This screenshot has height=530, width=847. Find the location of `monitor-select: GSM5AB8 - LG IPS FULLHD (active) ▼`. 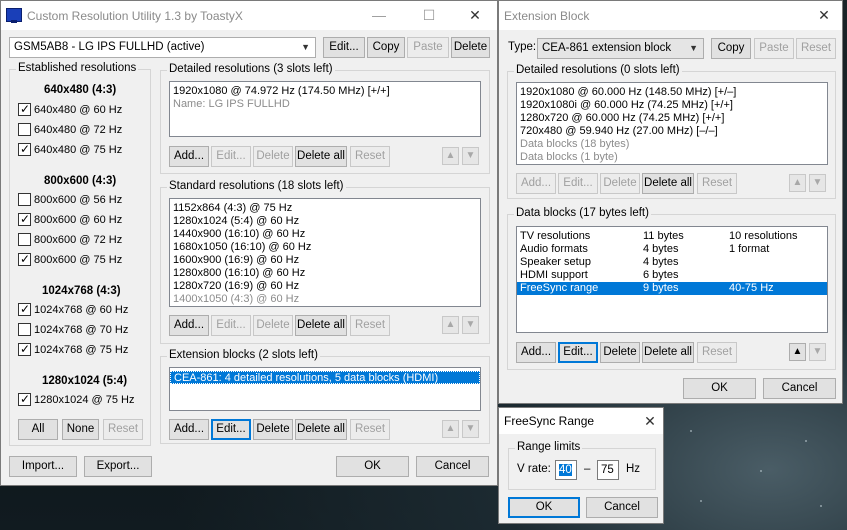

monitor-select: GSM5AB8 - LG IPS FULLHD (active) ▼ is located at coordinates (162, 47).